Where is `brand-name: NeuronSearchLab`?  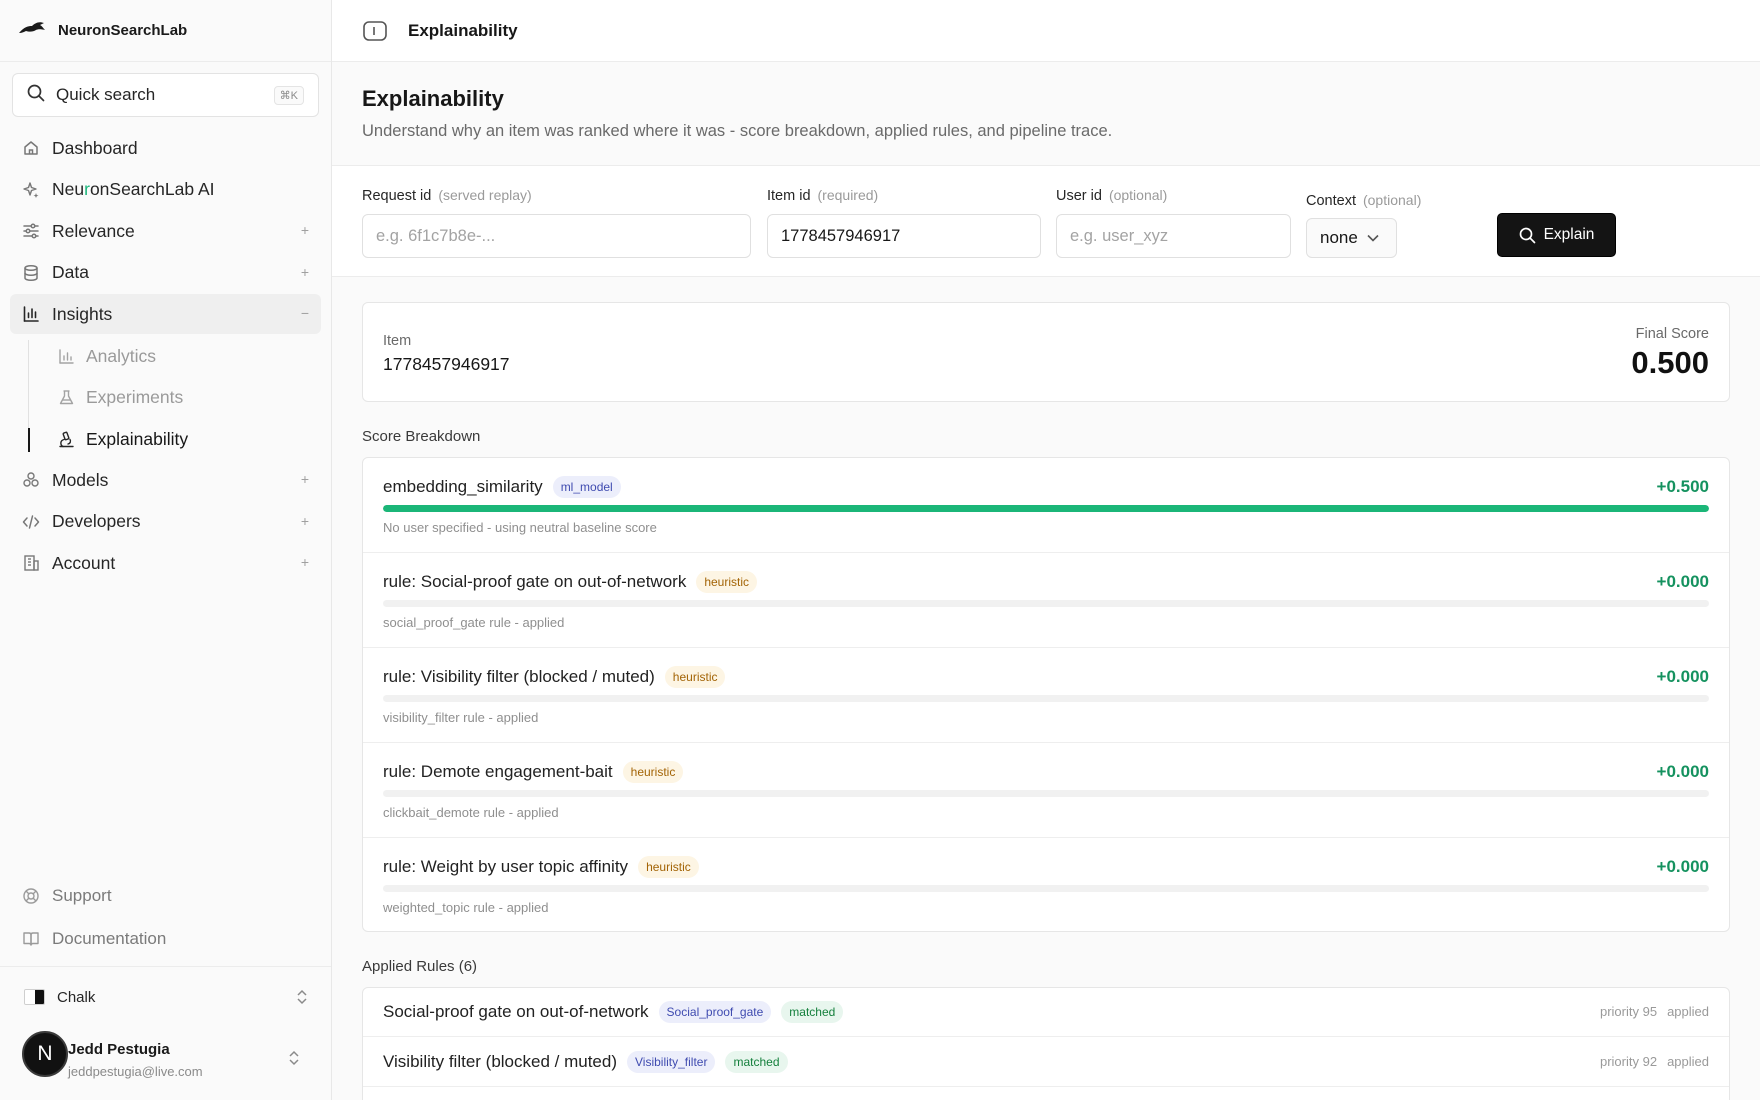 brand-name: NeuronSearchLab is located at coordinates (123, 30).